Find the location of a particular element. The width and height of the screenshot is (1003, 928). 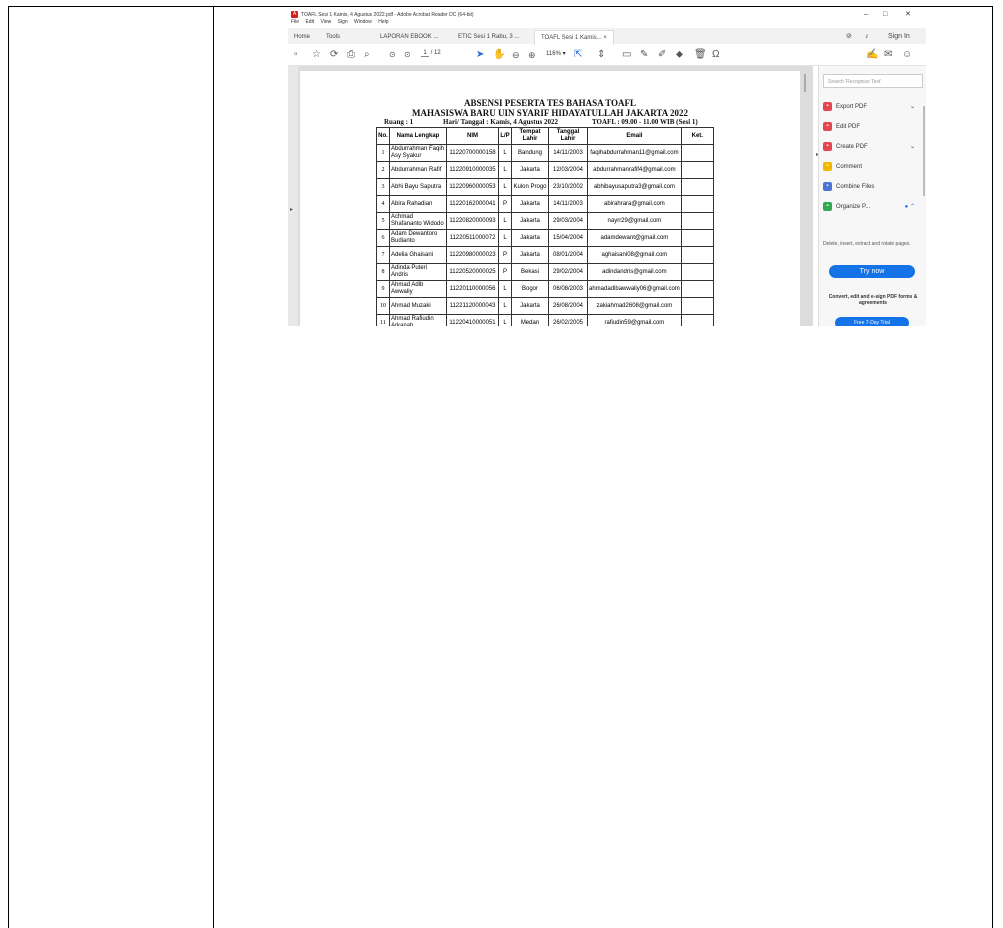

page-up-icon: ⊙ is located at coordinates (392, 55).